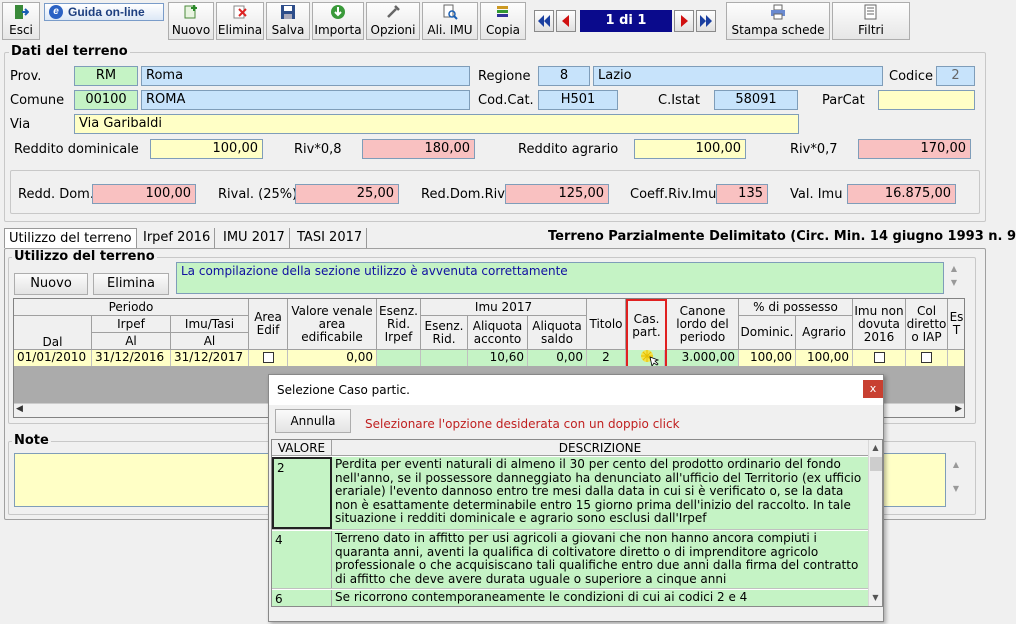 This screenshot has height=624, width=1016. What do you see at coordinates (956, 480) in the screenshot?
I see `note-scroll: ▲ ▼` at bounding box center [956, 480].